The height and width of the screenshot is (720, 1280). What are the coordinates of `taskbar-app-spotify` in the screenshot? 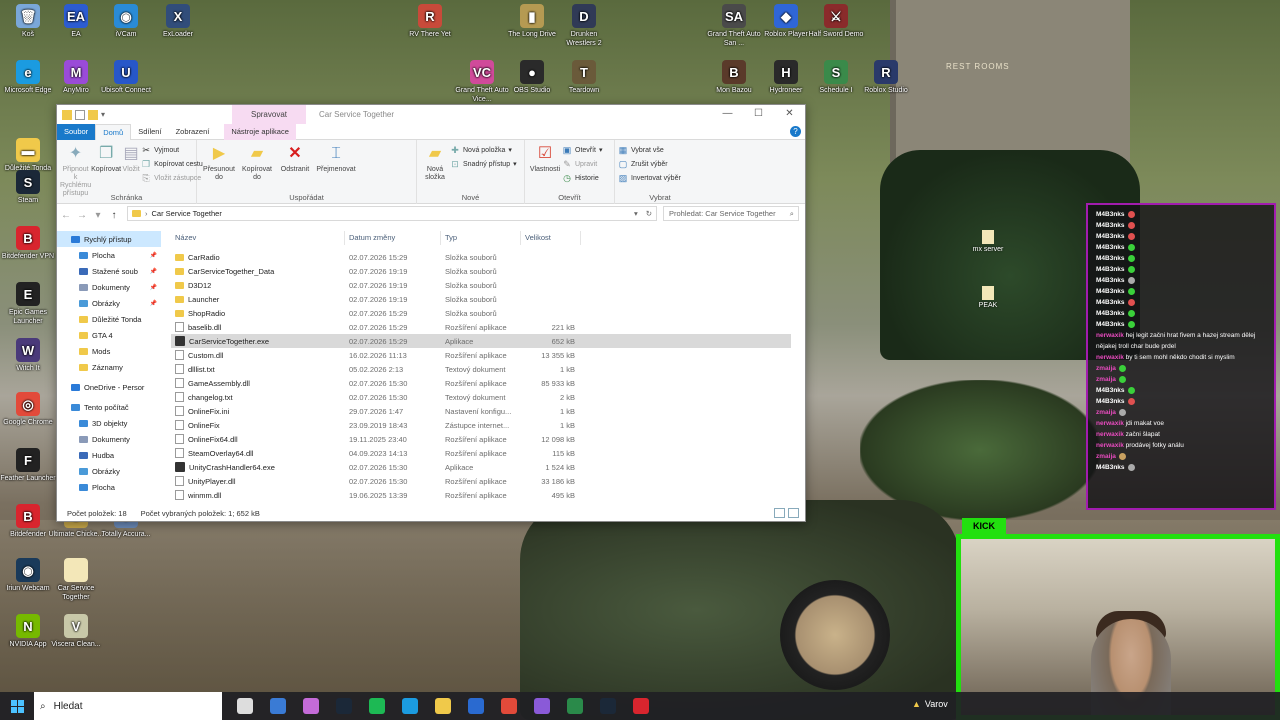 It's located at (376, 706).